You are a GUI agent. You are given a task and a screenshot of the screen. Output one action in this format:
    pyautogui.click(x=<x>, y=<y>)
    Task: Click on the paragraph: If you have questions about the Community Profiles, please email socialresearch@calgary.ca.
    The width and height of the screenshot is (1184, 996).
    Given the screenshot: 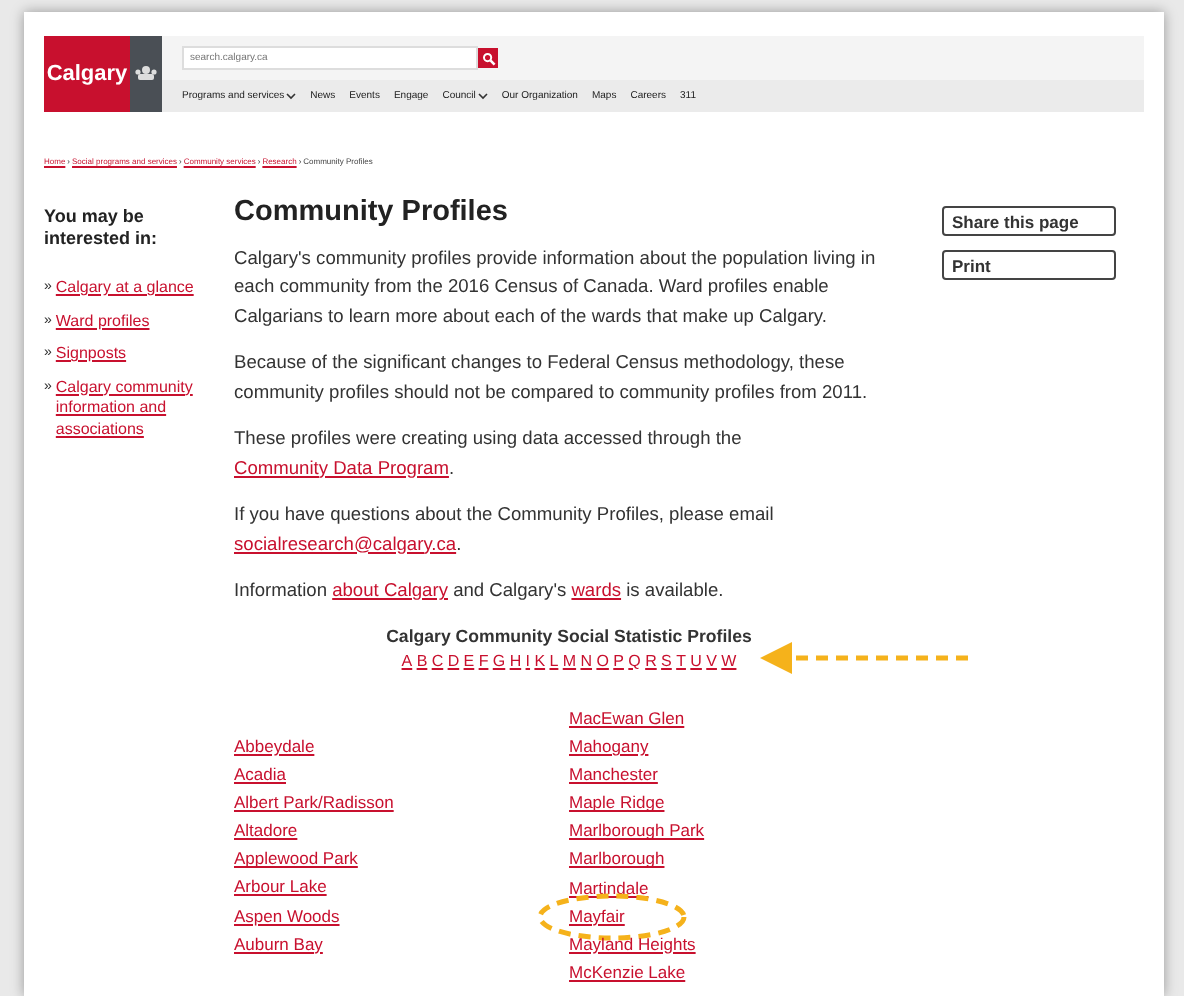 What is the action you would take?
    pyautogui.click(x=505, y=530)
    